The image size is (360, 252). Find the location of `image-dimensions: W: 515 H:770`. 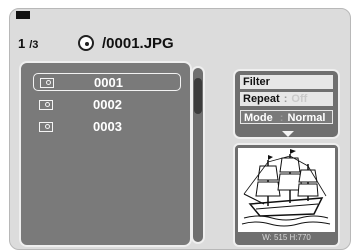

image-dimensions: W: 515 H:770 is located at coordinates (286, 237).